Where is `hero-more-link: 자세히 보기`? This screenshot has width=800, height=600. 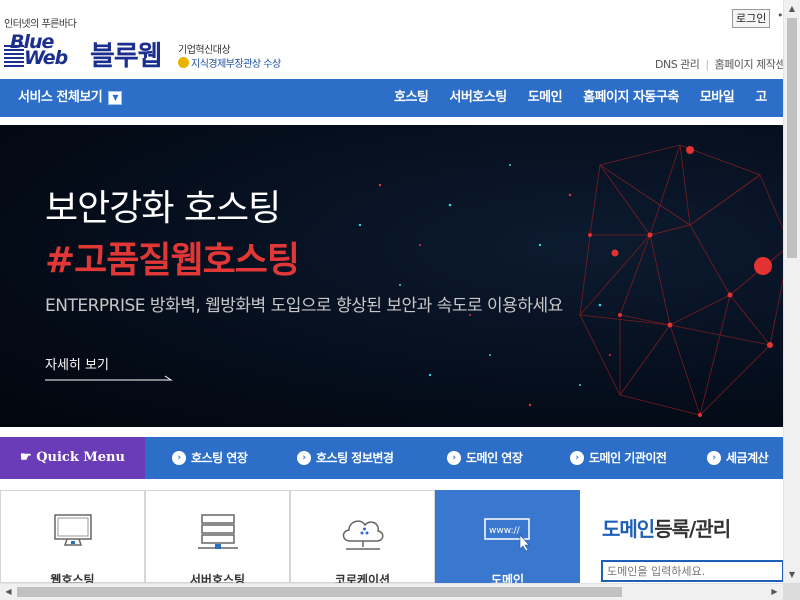
hero-more-link: 자세히 보기 is located at coordinates (77, 363).